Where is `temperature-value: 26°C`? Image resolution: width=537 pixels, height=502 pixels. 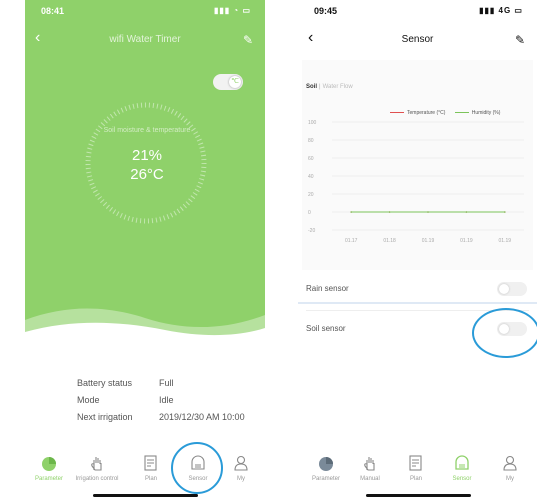
temperature-value: 26°C is located at coordinates (147, 174).